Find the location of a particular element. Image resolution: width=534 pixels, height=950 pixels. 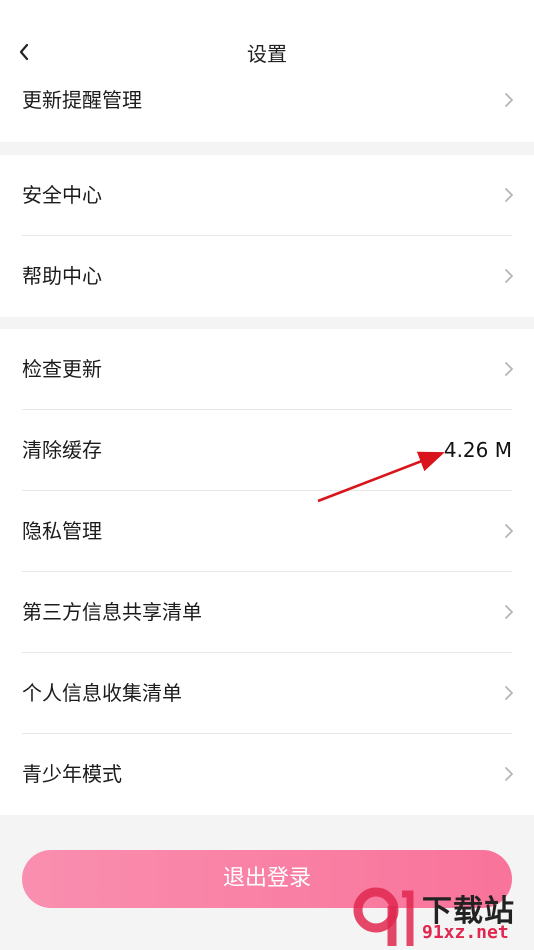

row-label: 青少年模式 is located at coordinates (72, 774).